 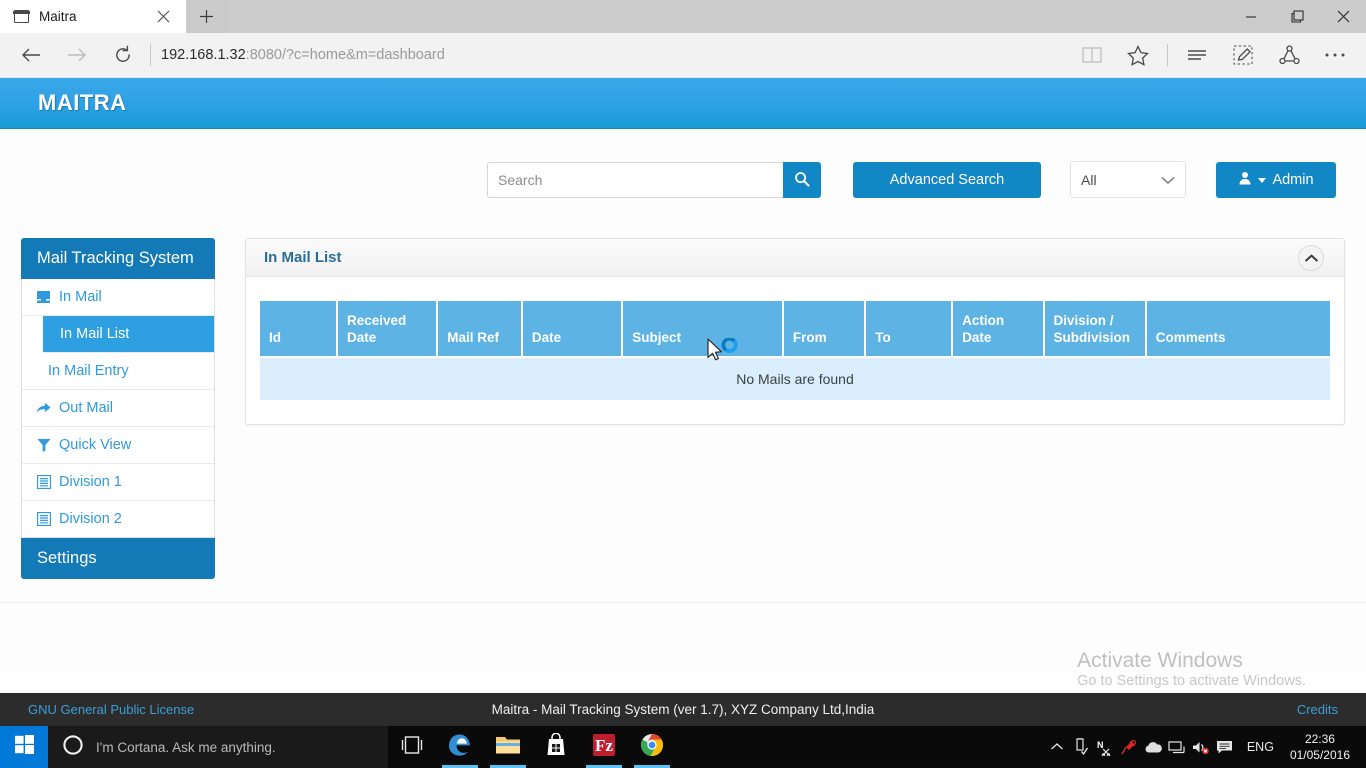 I want to click on browser-tab: Maitra, so click(x=93, y=16).